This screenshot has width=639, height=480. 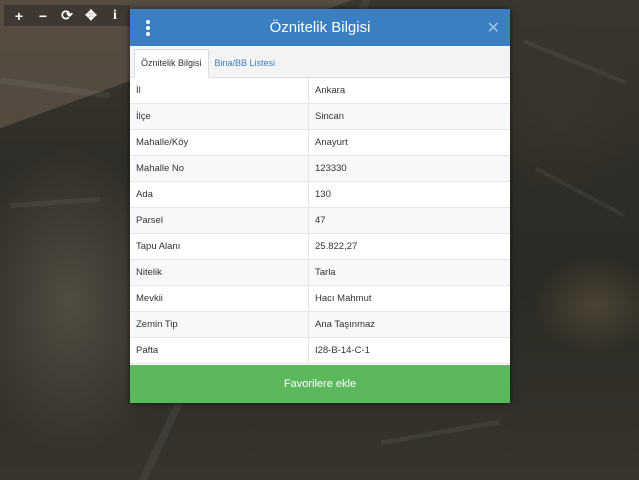 I want to click on table-row: Pafta I28-B-14-C-1, so click(x=320, y=350).